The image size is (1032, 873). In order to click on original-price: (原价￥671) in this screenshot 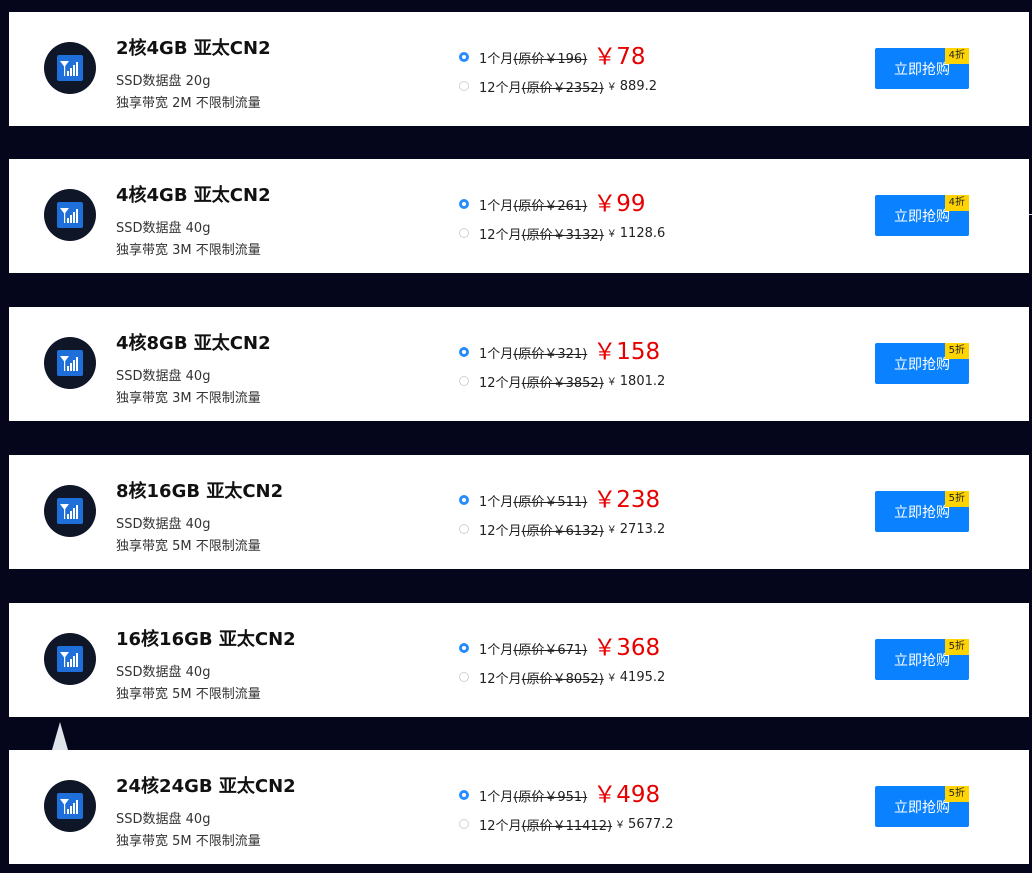, I will do `click(550, 650)`.